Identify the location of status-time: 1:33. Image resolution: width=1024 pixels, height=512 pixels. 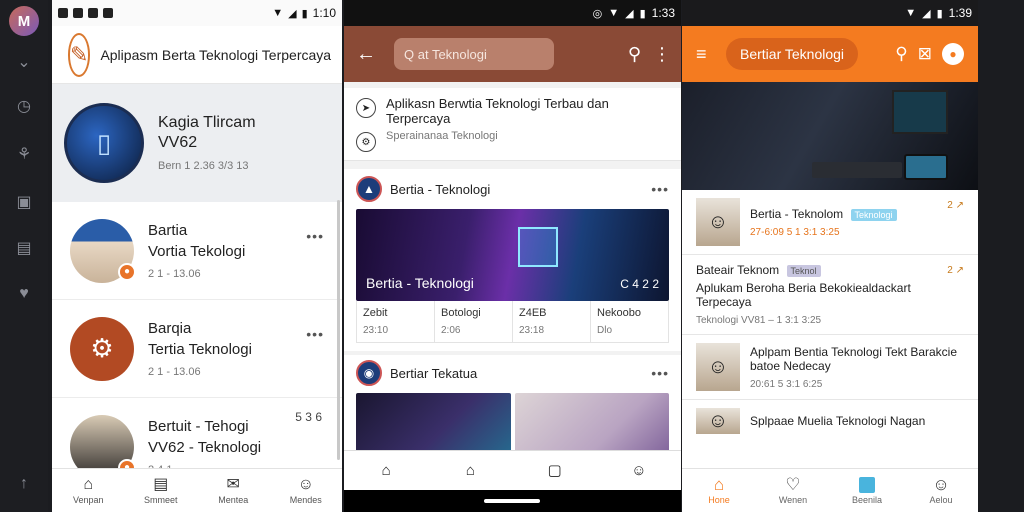
(663, 13).